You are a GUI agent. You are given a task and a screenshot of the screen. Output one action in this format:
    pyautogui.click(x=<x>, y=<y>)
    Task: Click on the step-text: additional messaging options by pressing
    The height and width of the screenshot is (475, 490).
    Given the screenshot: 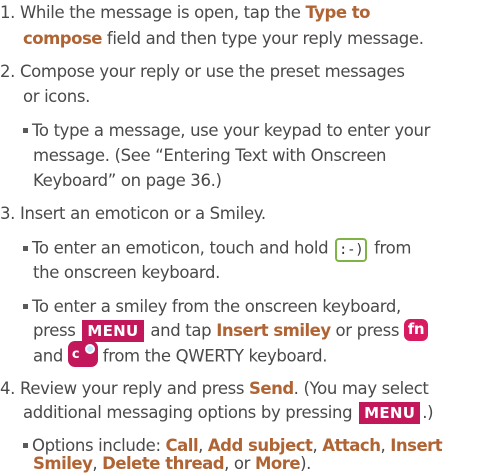 What is the action you would take?
    pyautogui.click(x=190, y=412)
    